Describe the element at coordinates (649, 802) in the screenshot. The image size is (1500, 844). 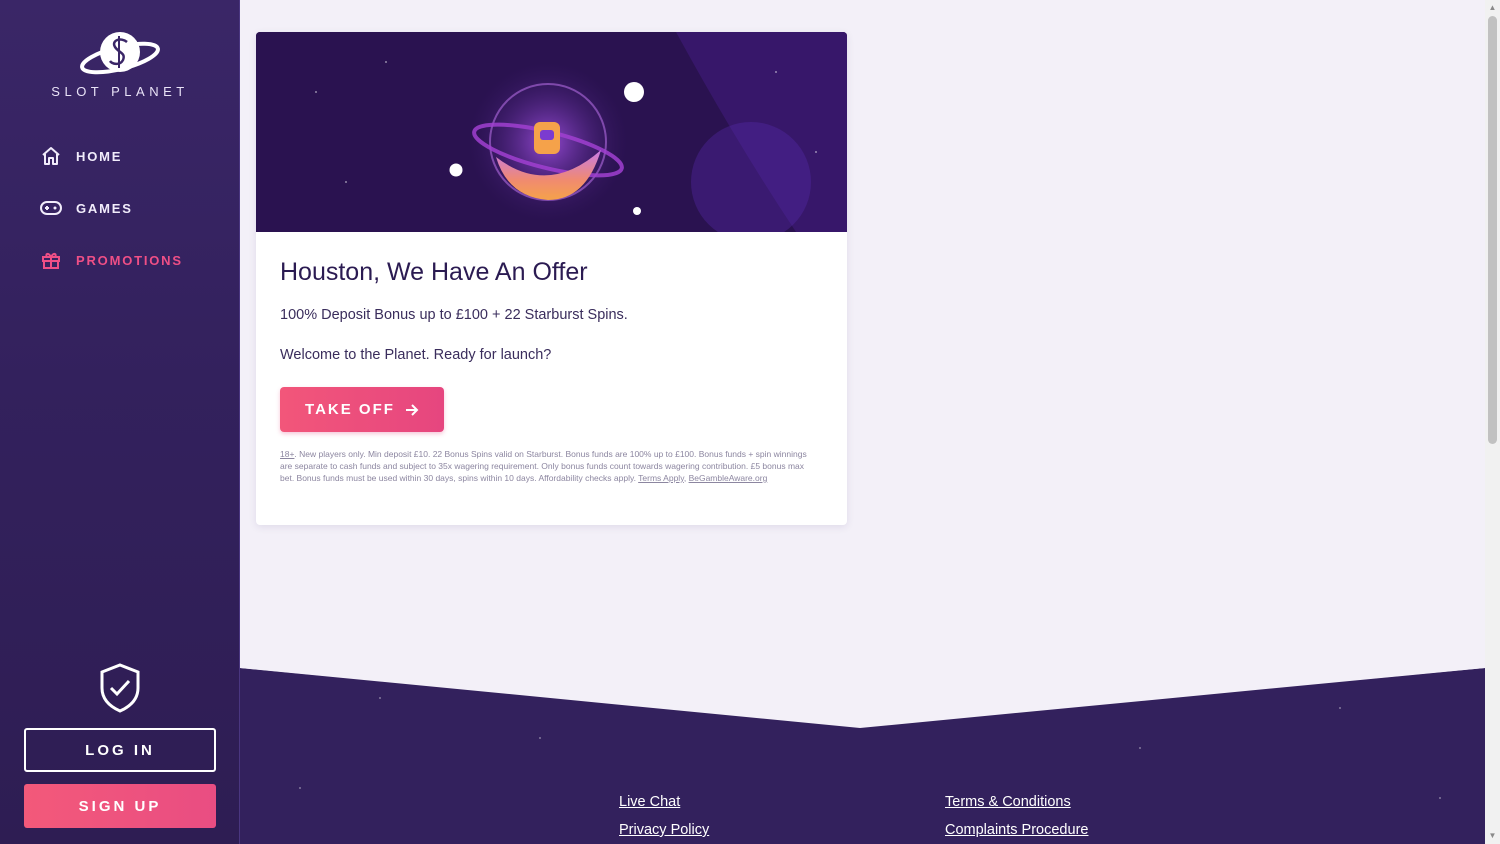
I see `live-chat-link: Live Chat` at that location.